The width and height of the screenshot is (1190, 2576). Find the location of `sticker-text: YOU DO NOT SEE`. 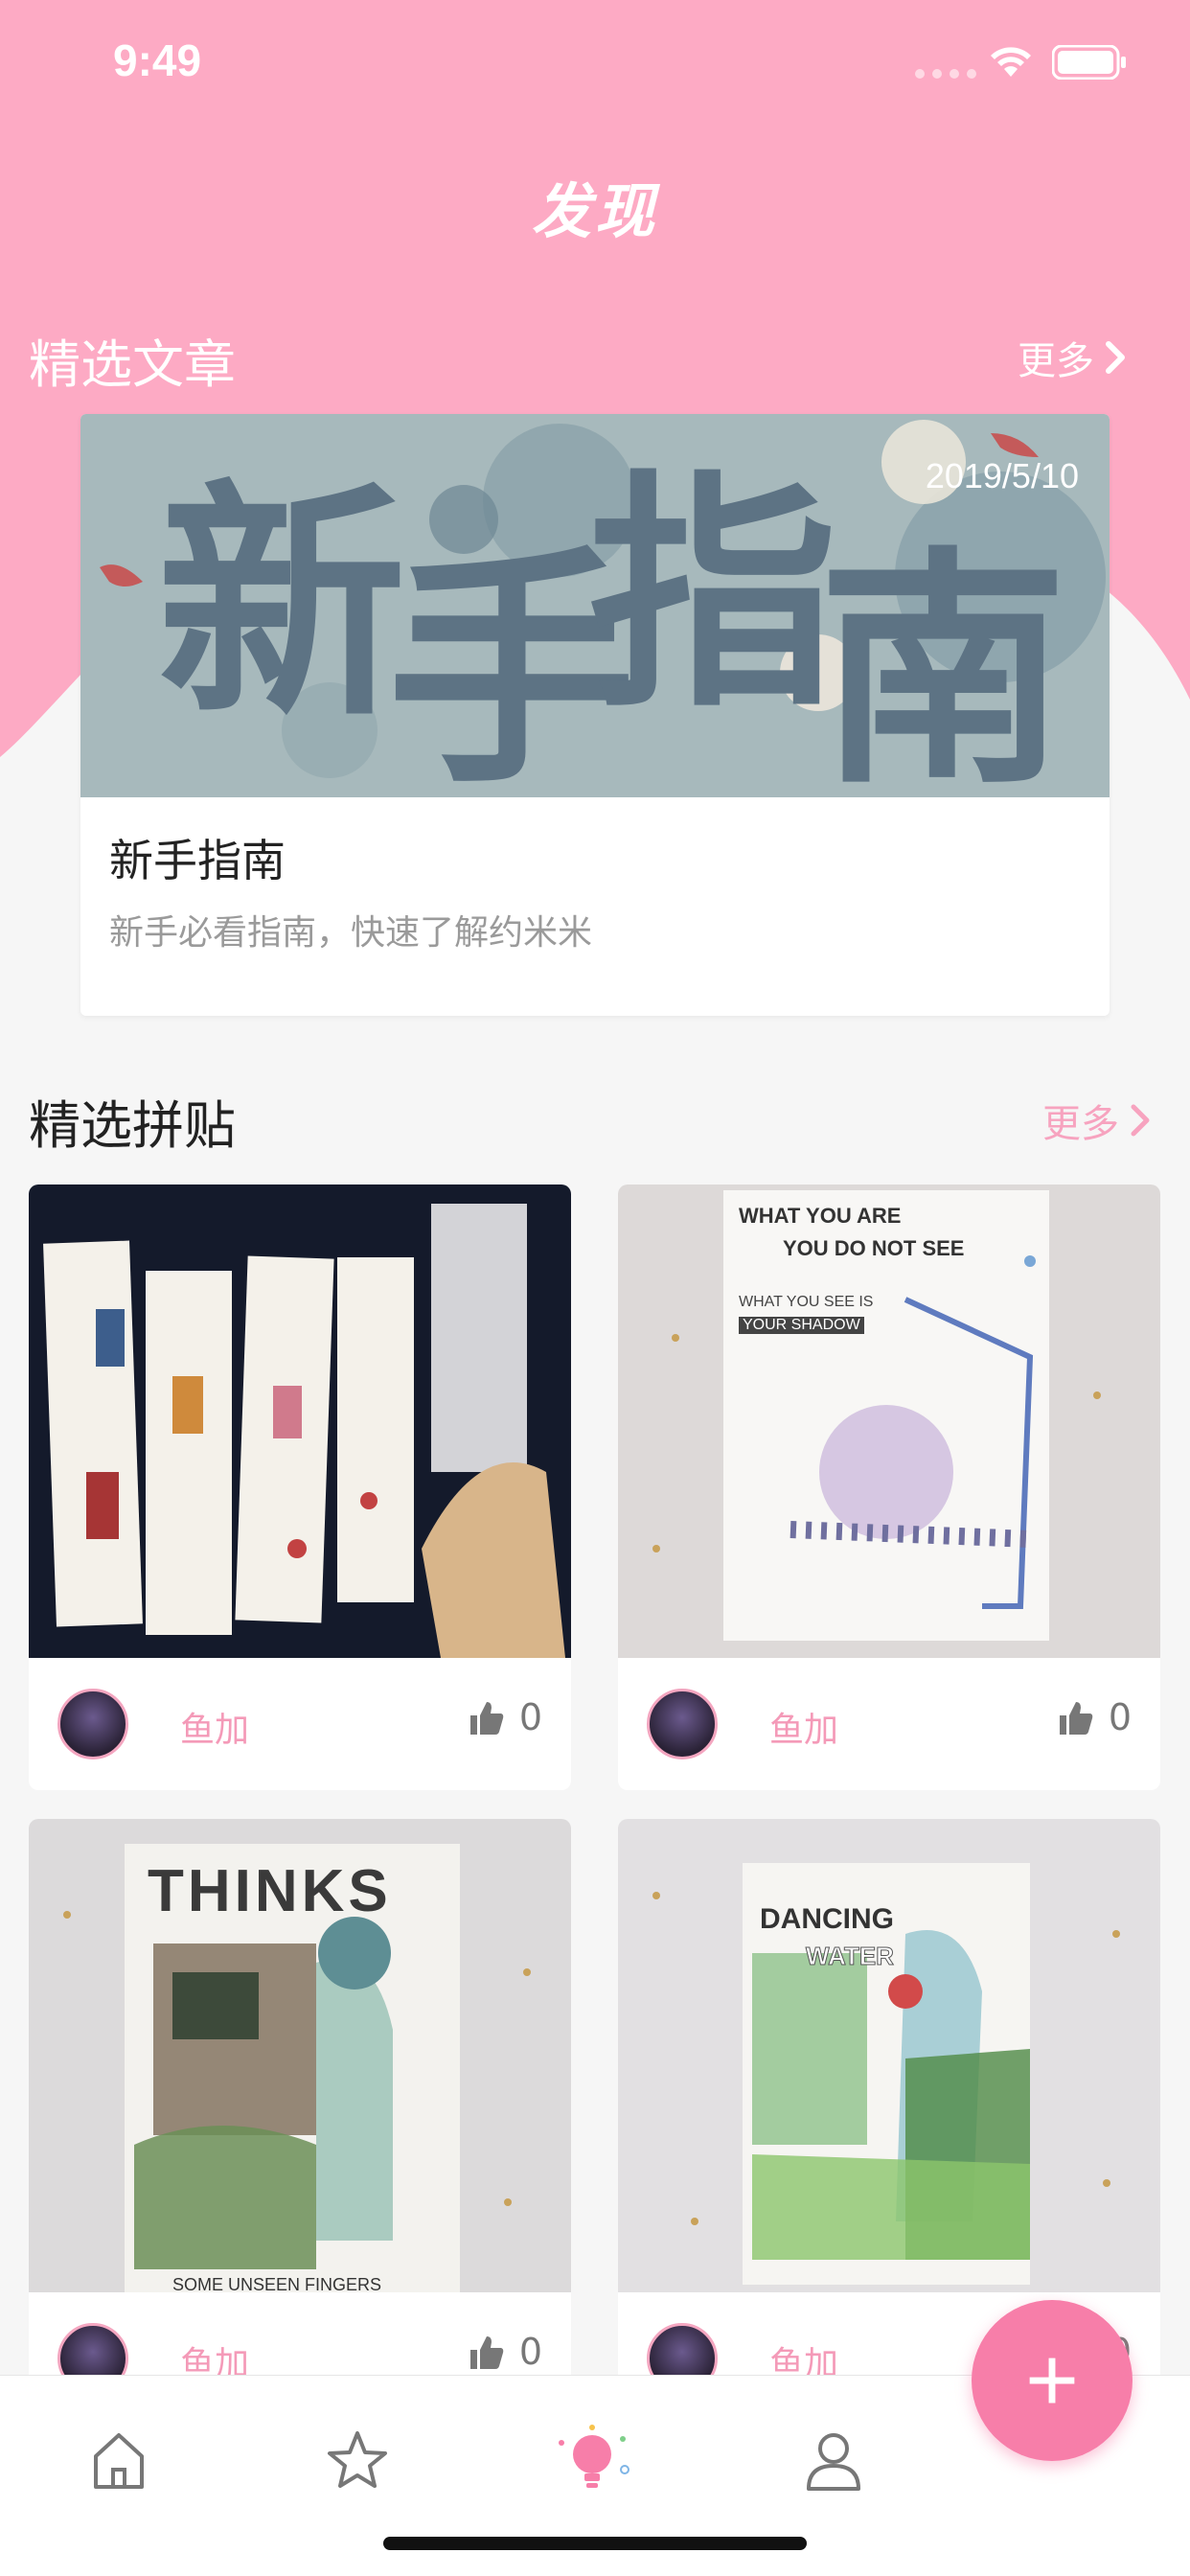

sticker-text: YOU DO NOT SEE is located at coordinates (874, 1248).